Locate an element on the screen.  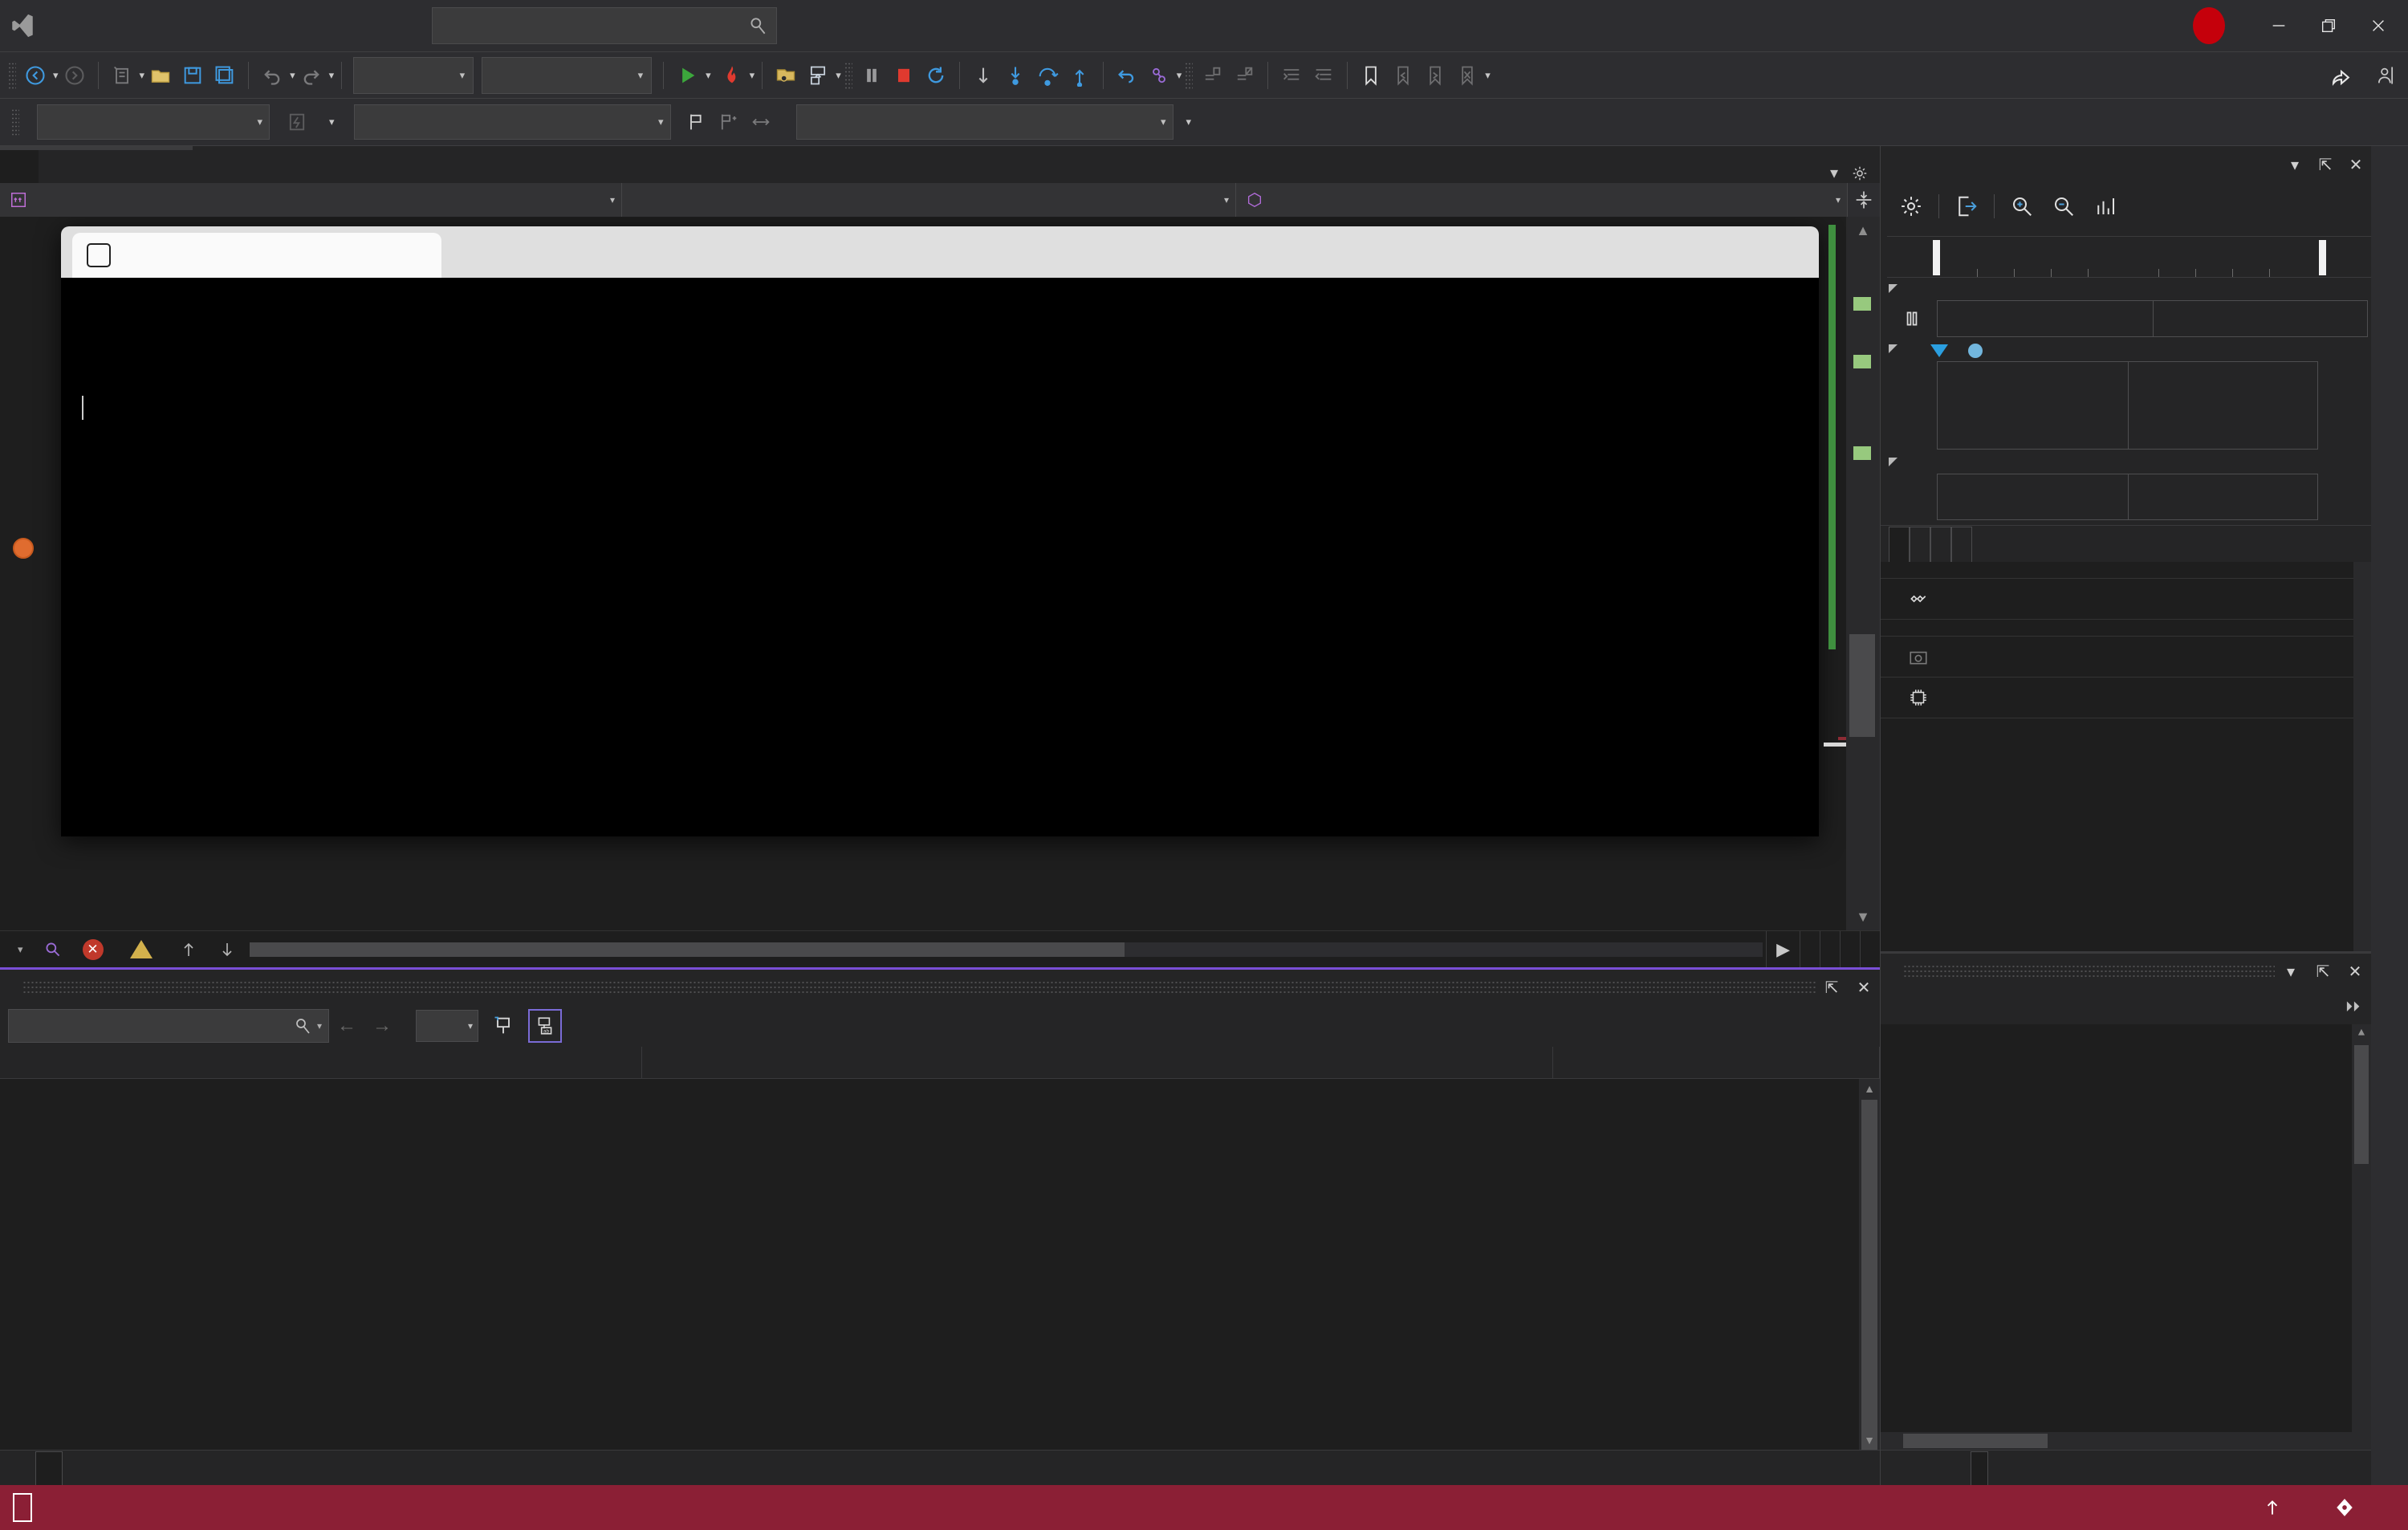
add-to-source-control-button is located at coordinates (2282, 1507).